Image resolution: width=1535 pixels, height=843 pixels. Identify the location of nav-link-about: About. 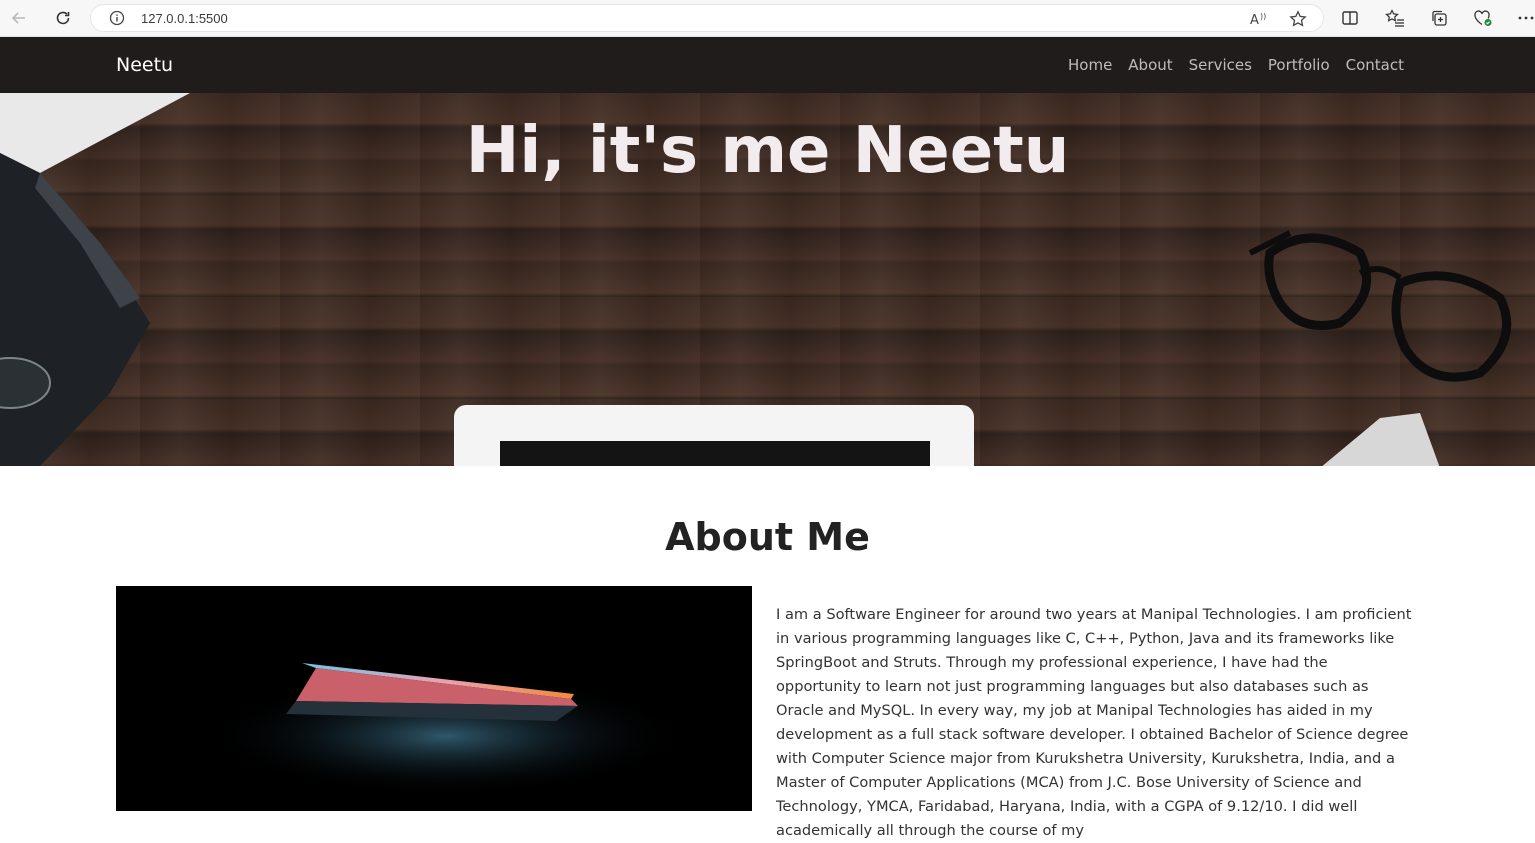
(1150, 65).